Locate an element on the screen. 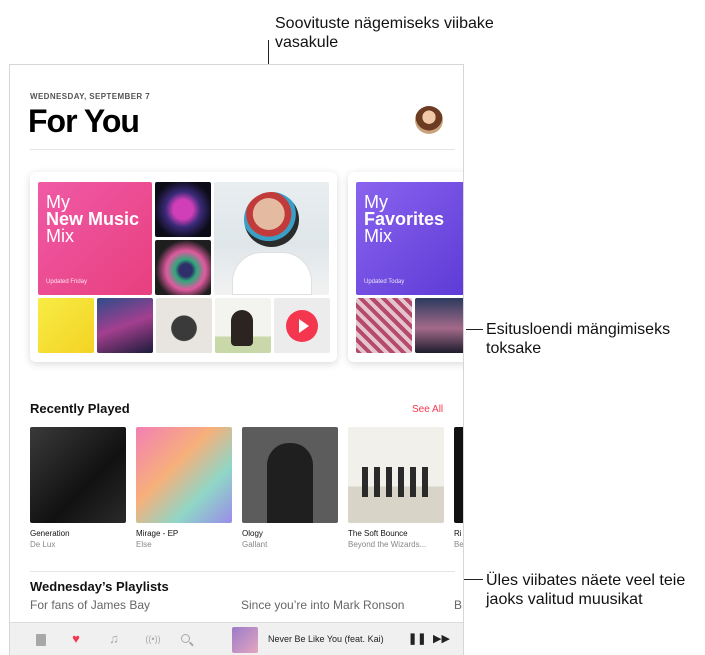 The width and height of the screenshot is (705, 655). play-icon is located at coordinates (302, 326).